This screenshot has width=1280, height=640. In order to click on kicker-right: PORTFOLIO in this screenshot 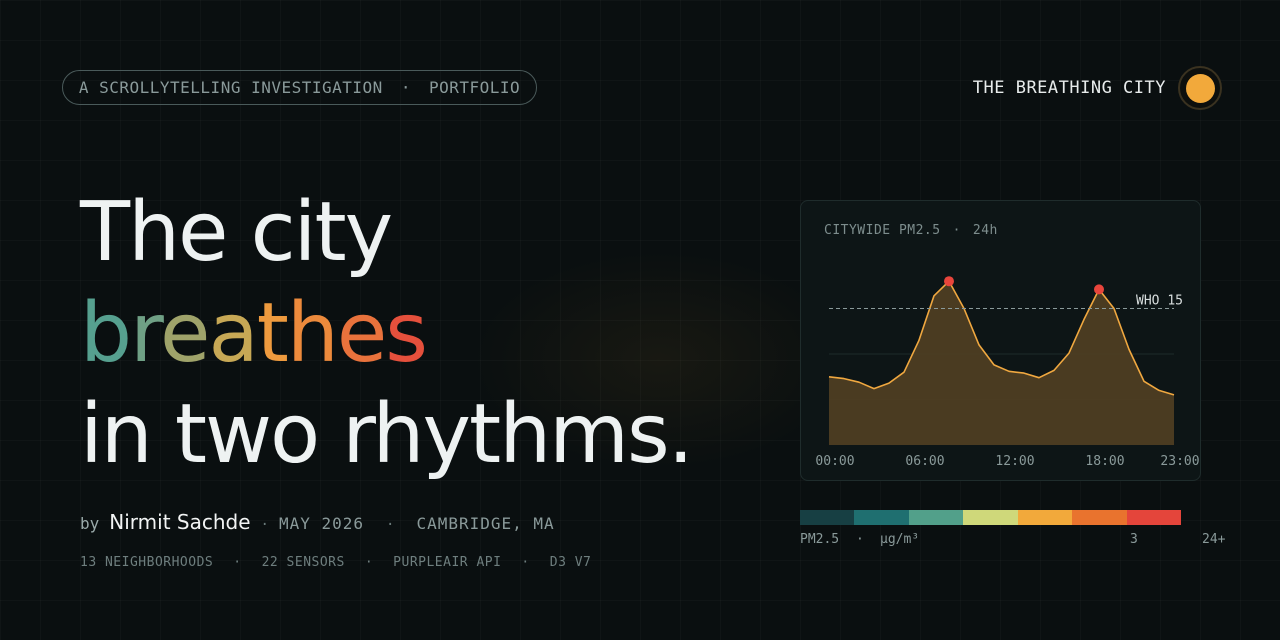, I will do `click(474, 87)`.